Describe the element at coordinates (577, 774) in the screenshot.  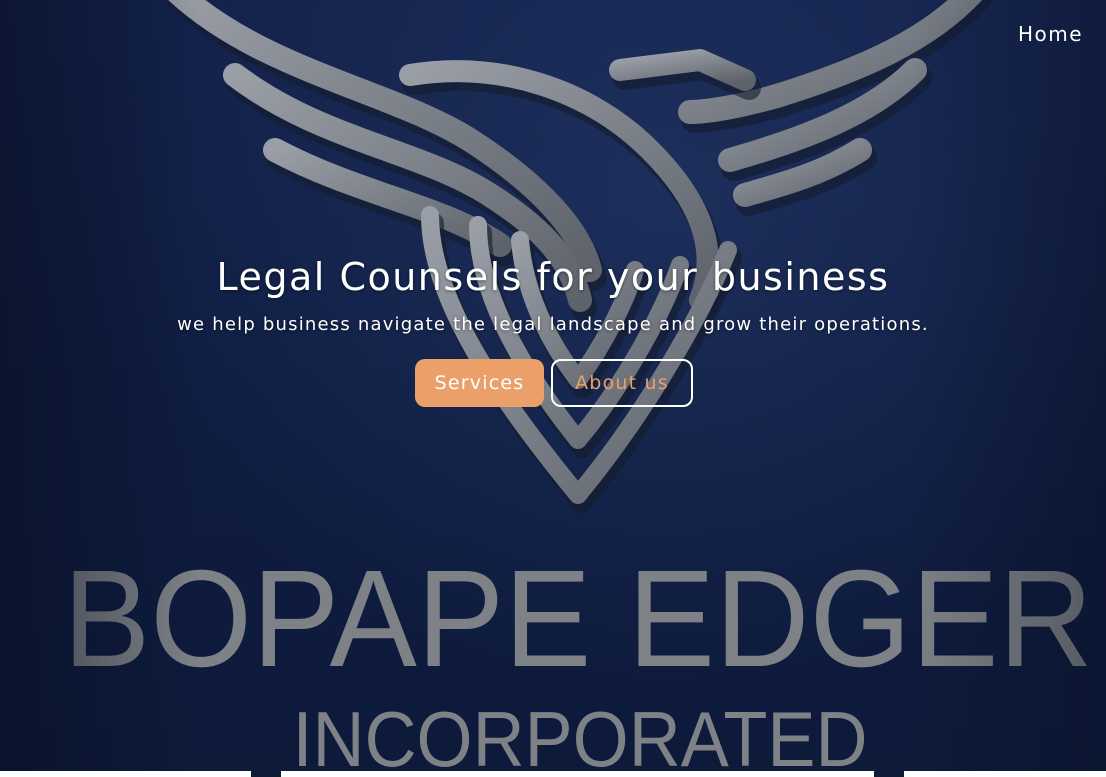
I see `bottom-strip-center` at that location.